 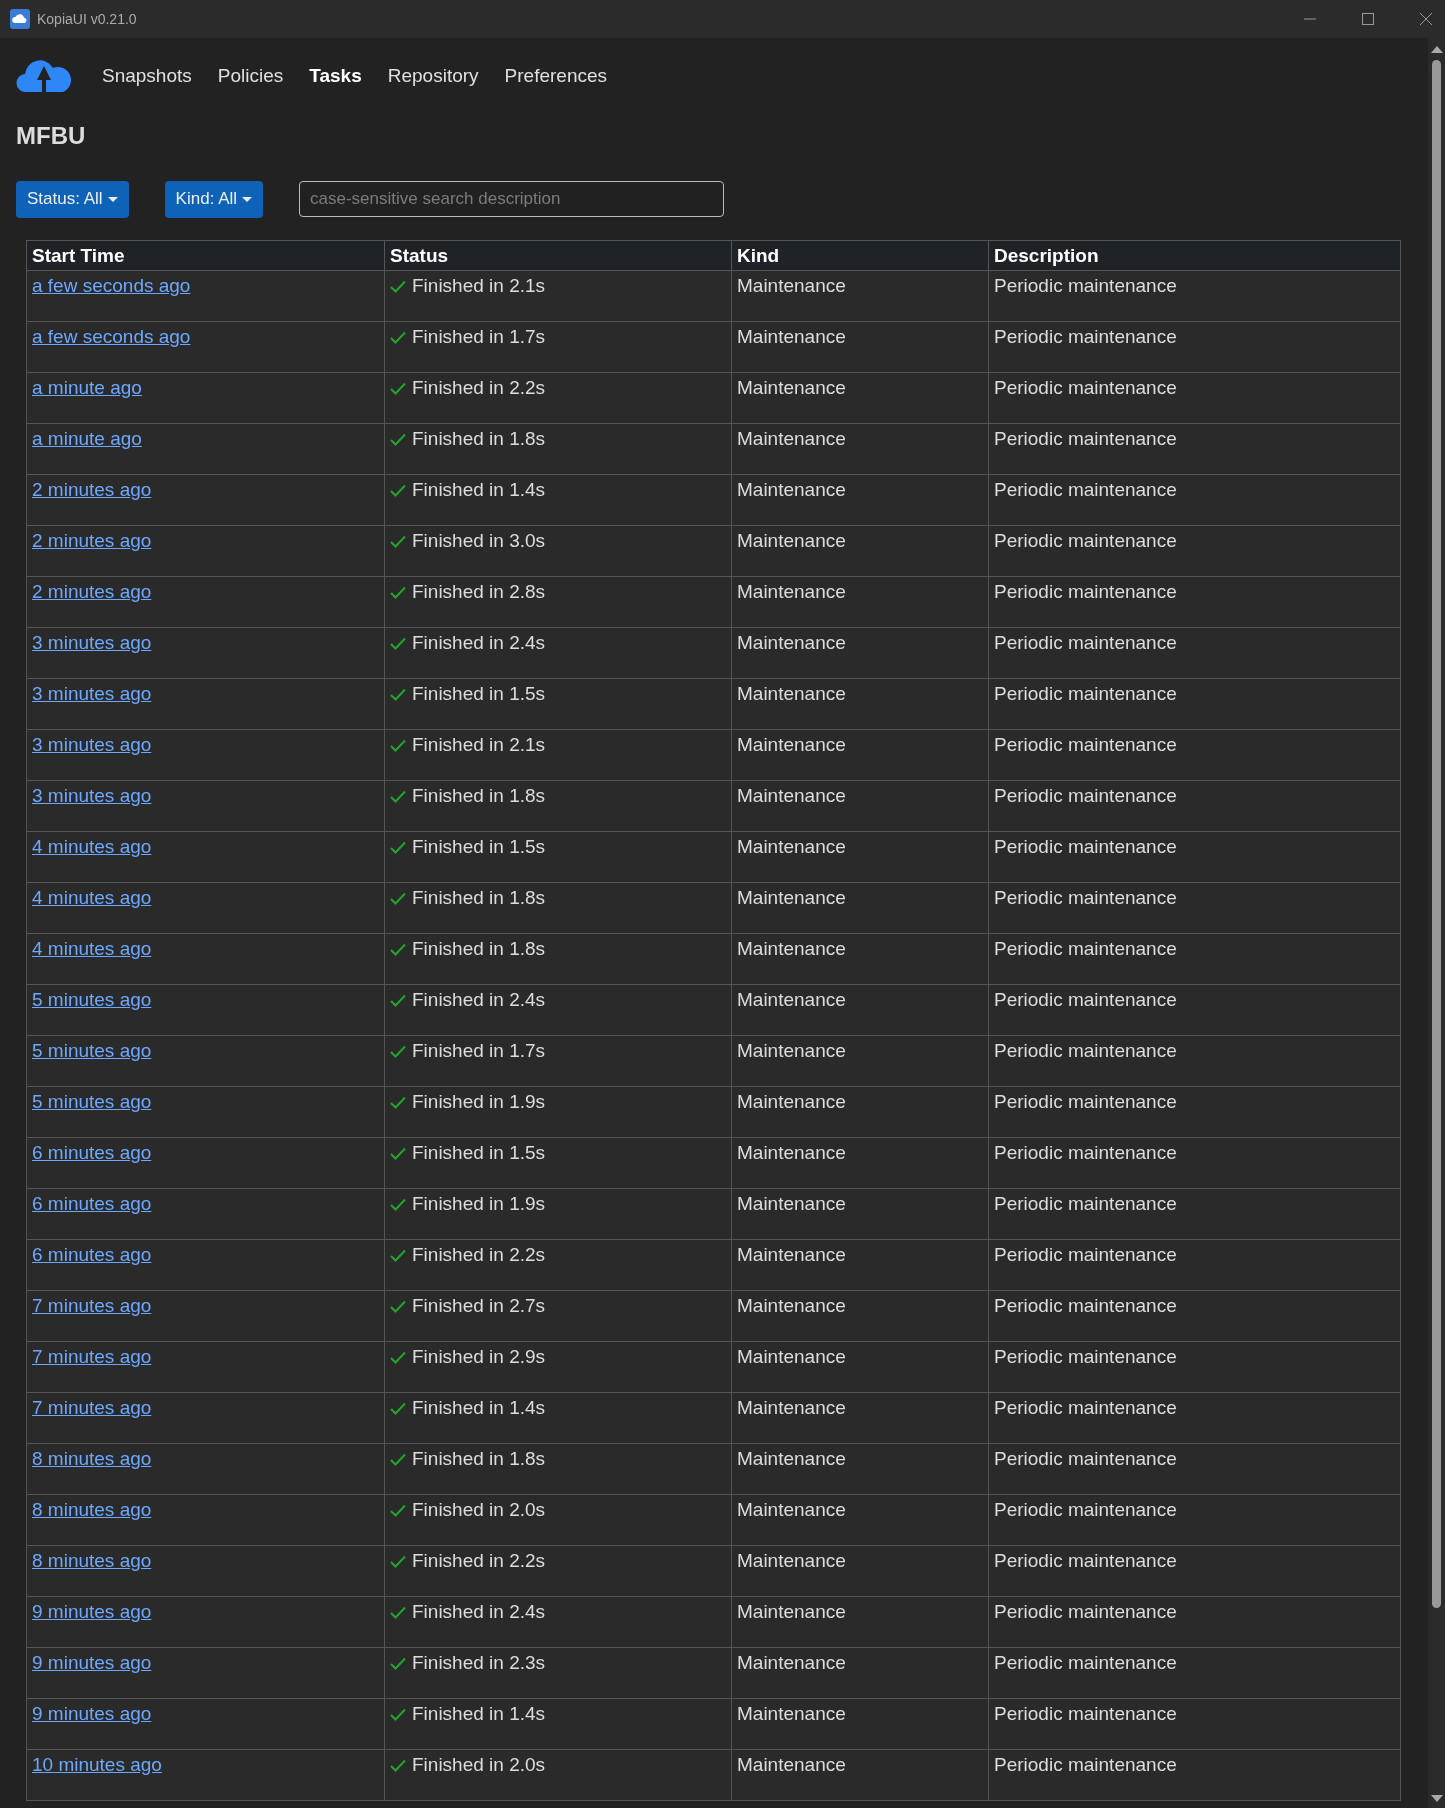 I want to click on filter-dropdown: Kind: All, so click(x=214, y=199).